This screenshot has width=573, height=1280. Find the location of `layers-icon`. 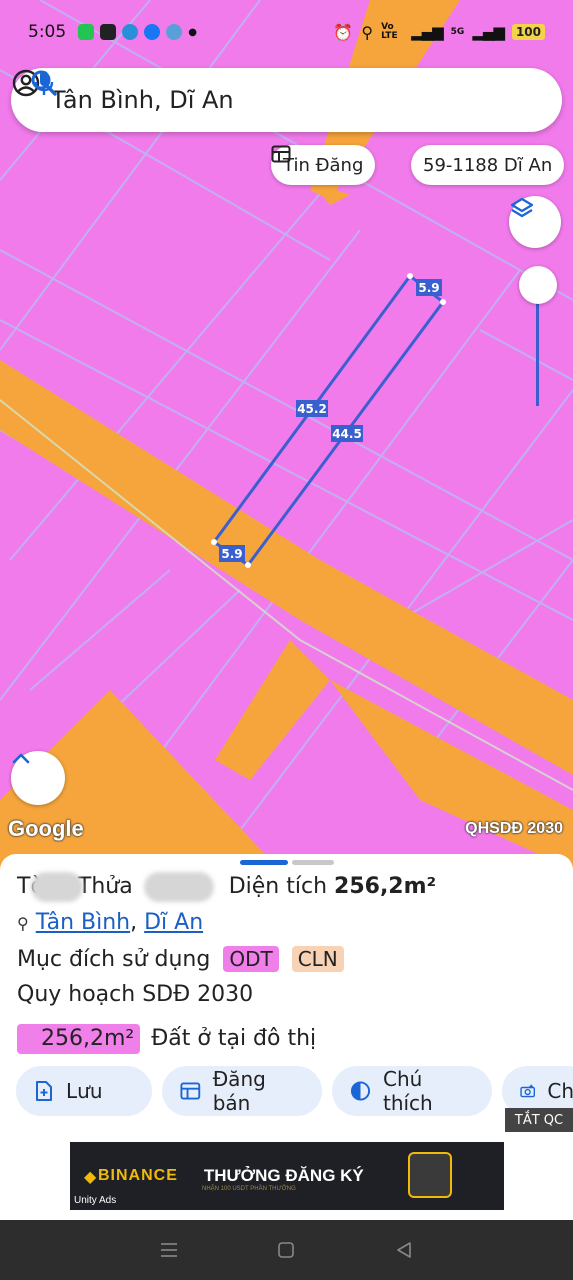

layers-icon is located at coordinates (522, 207).